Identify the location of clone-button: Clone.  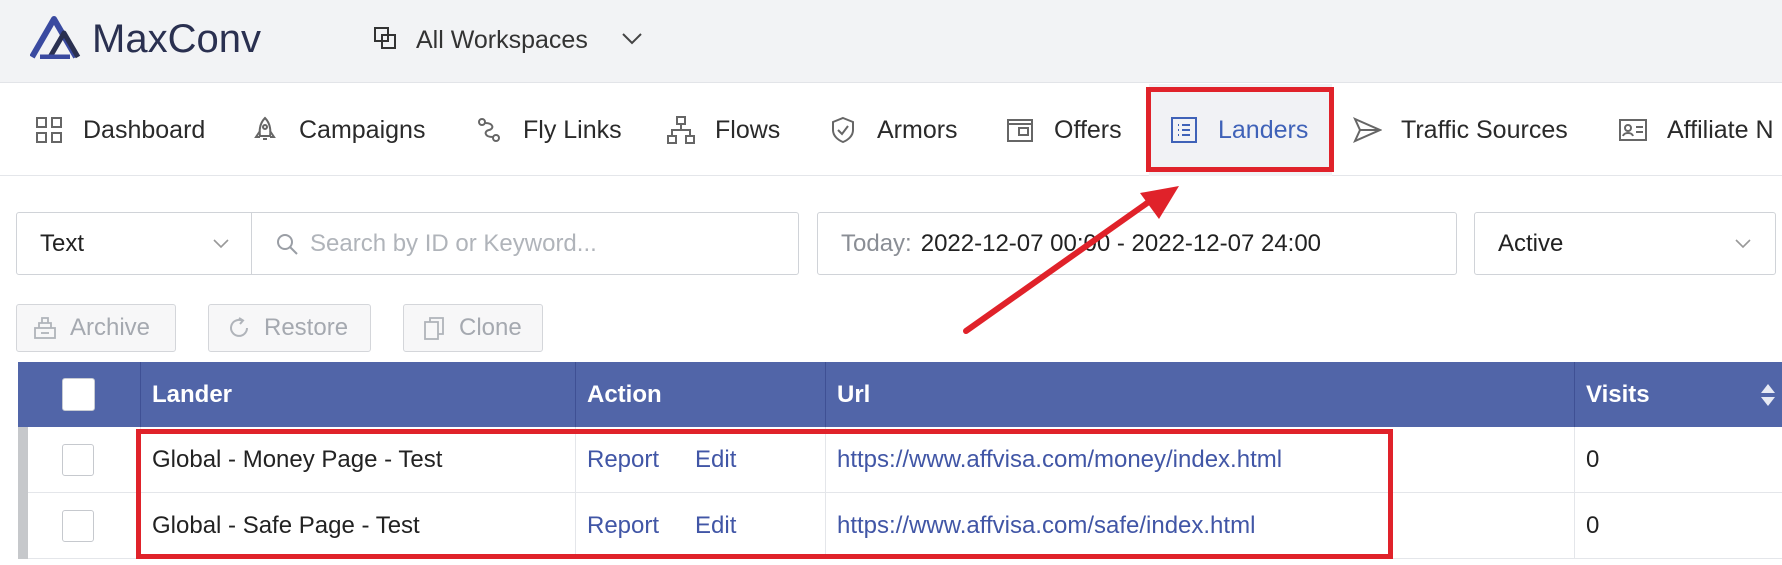
(473, 328).